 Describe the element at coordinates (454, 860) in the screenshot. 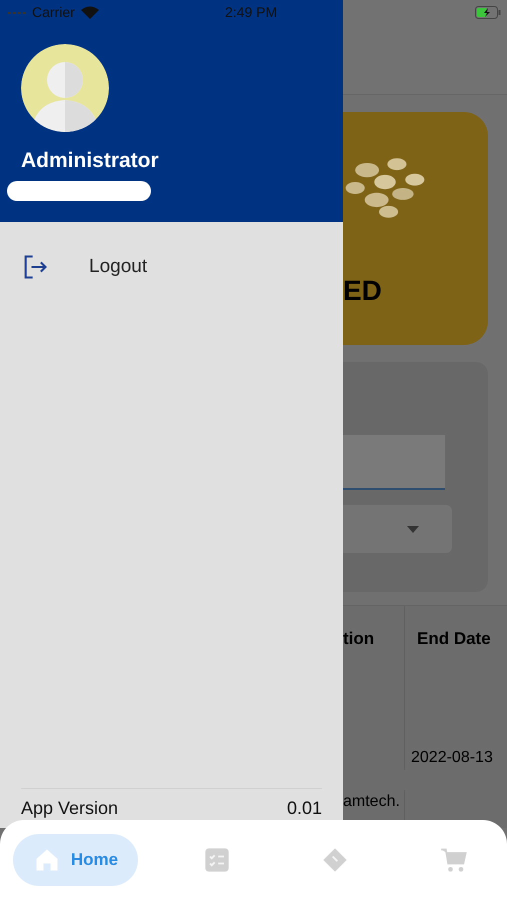

I see `cart-icon` at that location.